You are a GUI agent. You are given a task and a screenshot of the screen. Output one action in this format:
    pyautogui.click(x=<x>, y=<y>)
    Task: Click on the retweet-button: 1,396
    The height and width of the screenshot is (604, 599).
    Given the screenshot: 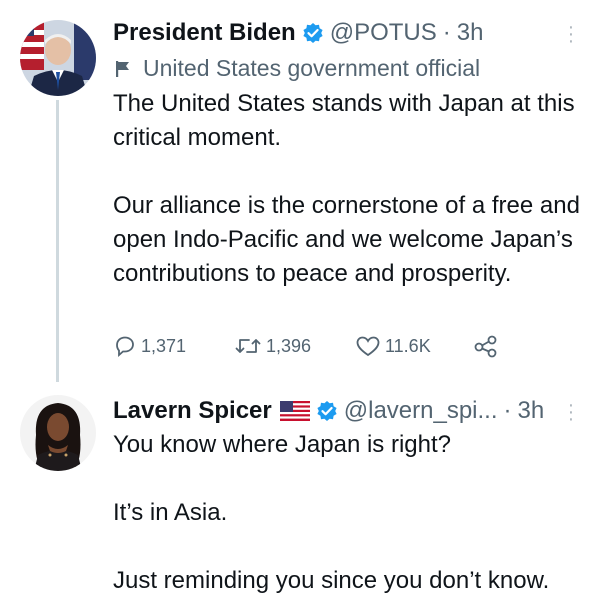 What is the action you would take?
    pyautogui.click(x=272, y=346)
    